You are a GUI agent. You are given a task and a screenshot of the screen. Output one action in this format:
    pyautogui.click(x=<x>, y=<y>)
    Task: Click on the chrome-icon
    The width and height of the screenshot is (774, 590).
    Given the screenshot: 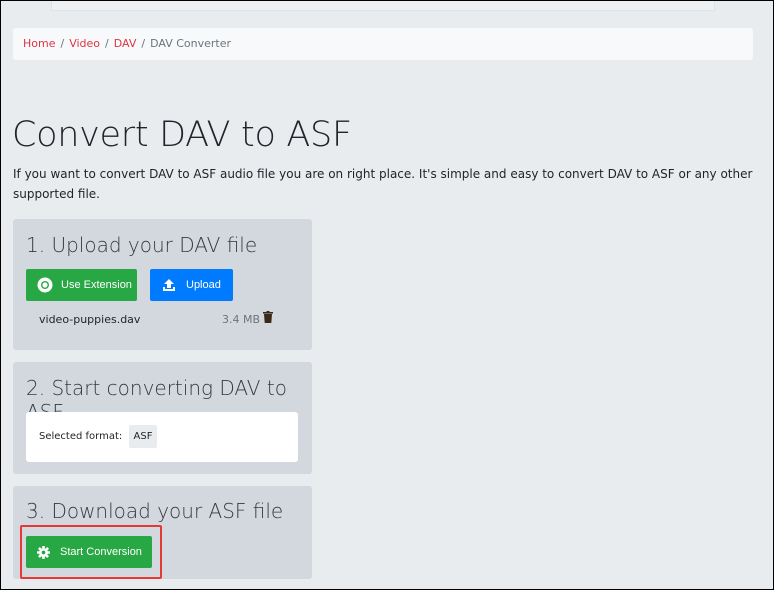 What is the action you would take?
    pyautogui.click(x=45, y=285)
    